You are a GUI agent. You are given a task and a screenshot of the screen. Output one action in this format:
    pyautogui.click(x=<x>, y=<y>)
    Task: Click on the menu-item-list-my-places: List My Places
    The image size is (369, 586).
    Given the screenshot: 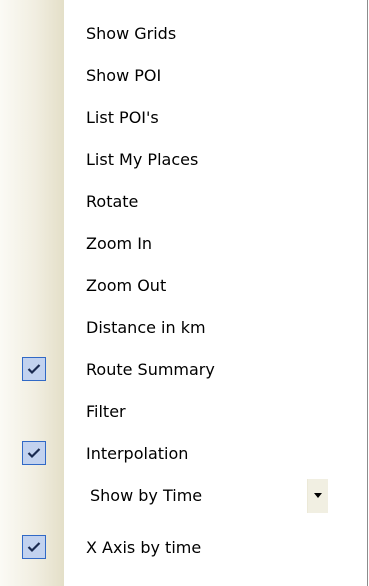 What is the action you would take?
    pyautogui.click(x=183, y=160)
    